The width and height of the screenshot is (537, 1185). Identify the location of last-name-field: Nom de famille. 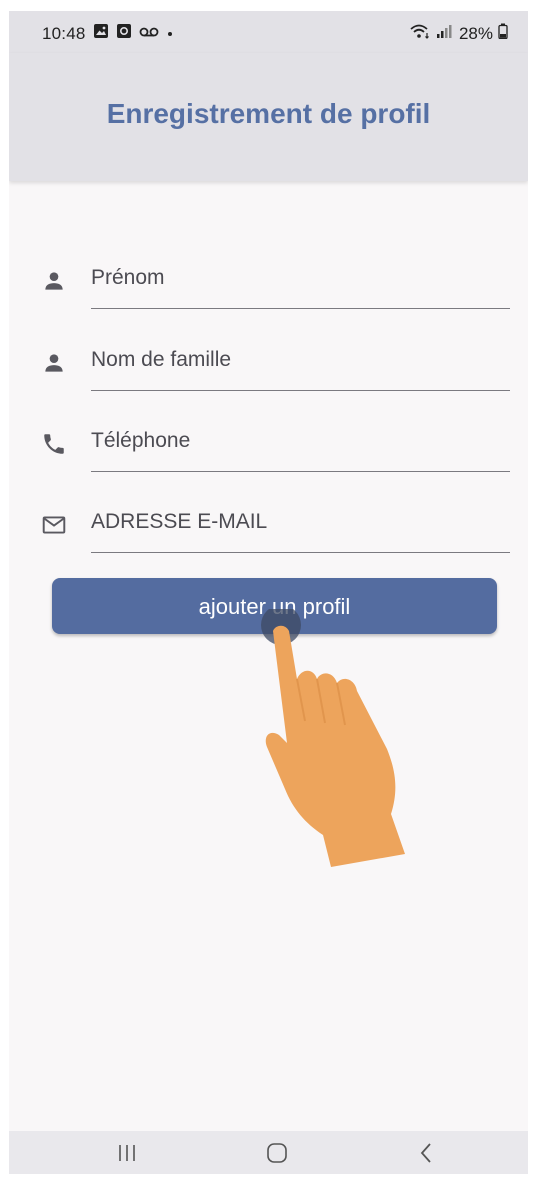
(268, 373).